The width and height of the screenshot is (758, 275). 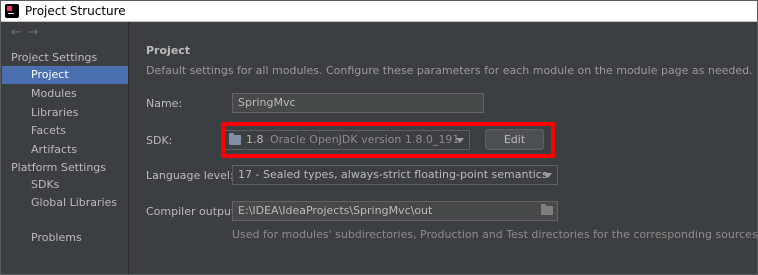 I want to click on name-label: Name:, so click(x=164, y=103).